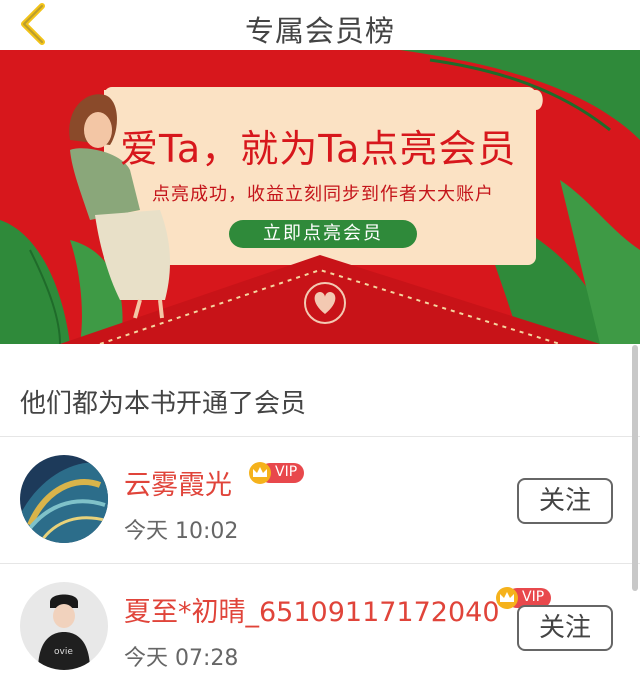  What do you see at coordinates (163, 404) in the screenshot?
I see `section-heading: 他们都为本书开通了会员` at bounding box center [163, 404].